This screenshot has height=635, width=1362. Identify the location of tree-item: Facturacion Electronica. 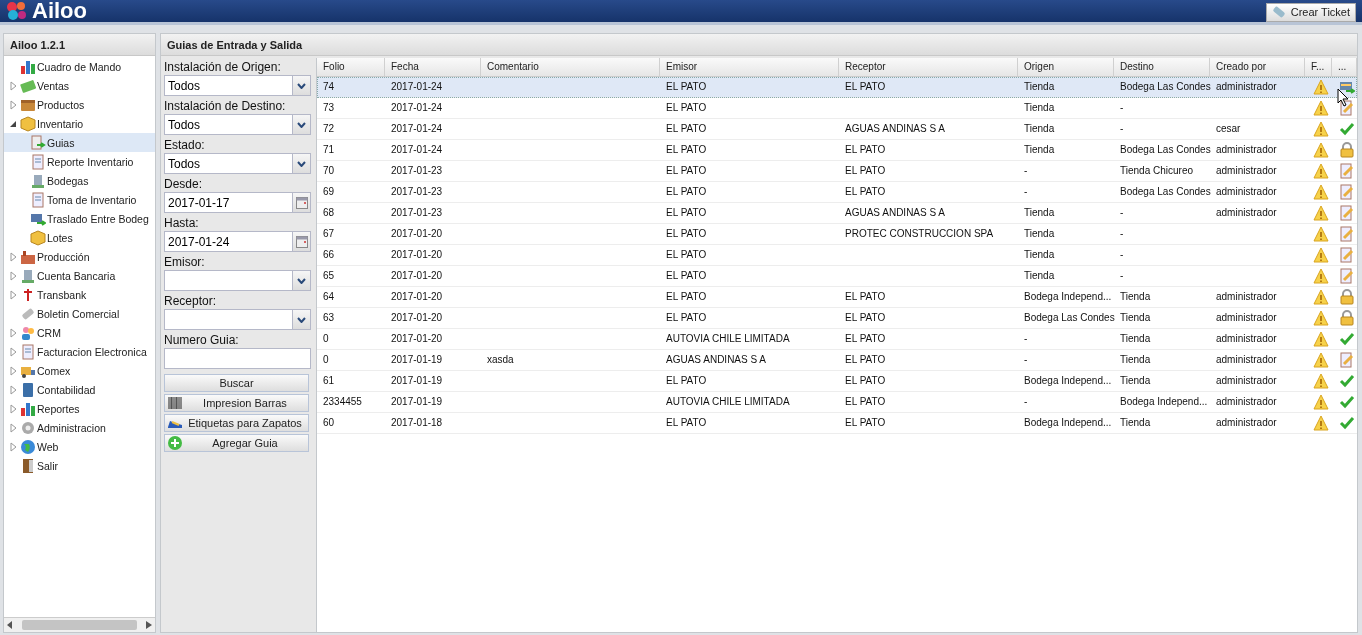
(79, 351).